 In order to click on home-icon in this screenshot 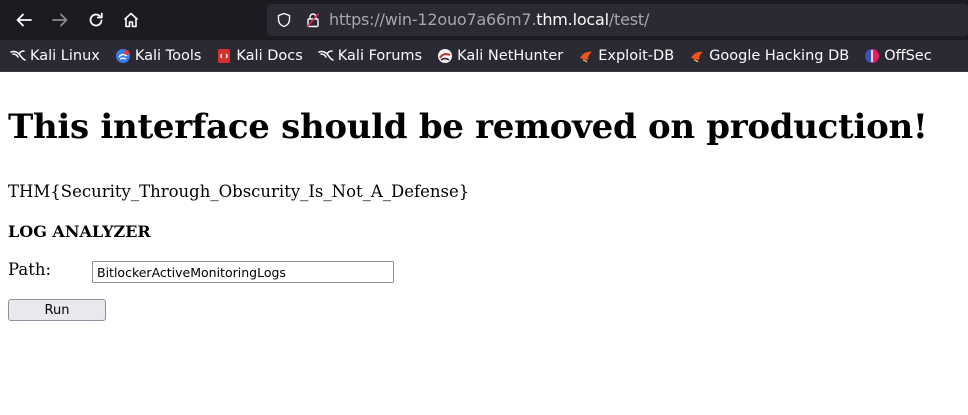, I will do `click(131, 20)`.